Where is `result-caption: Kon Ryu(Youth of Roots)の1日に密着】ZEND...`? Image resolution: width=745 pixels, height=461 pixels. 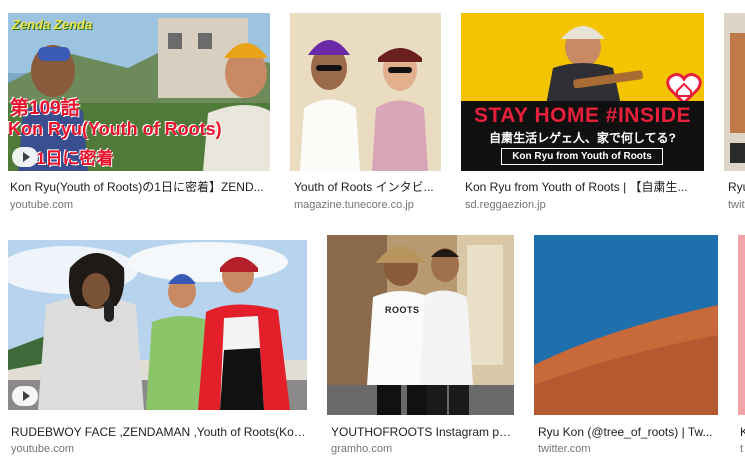
result-caption: Kon Ryu(Youth of Roots)の1日に密着】ZEND... is located at coordinates (140, 187).